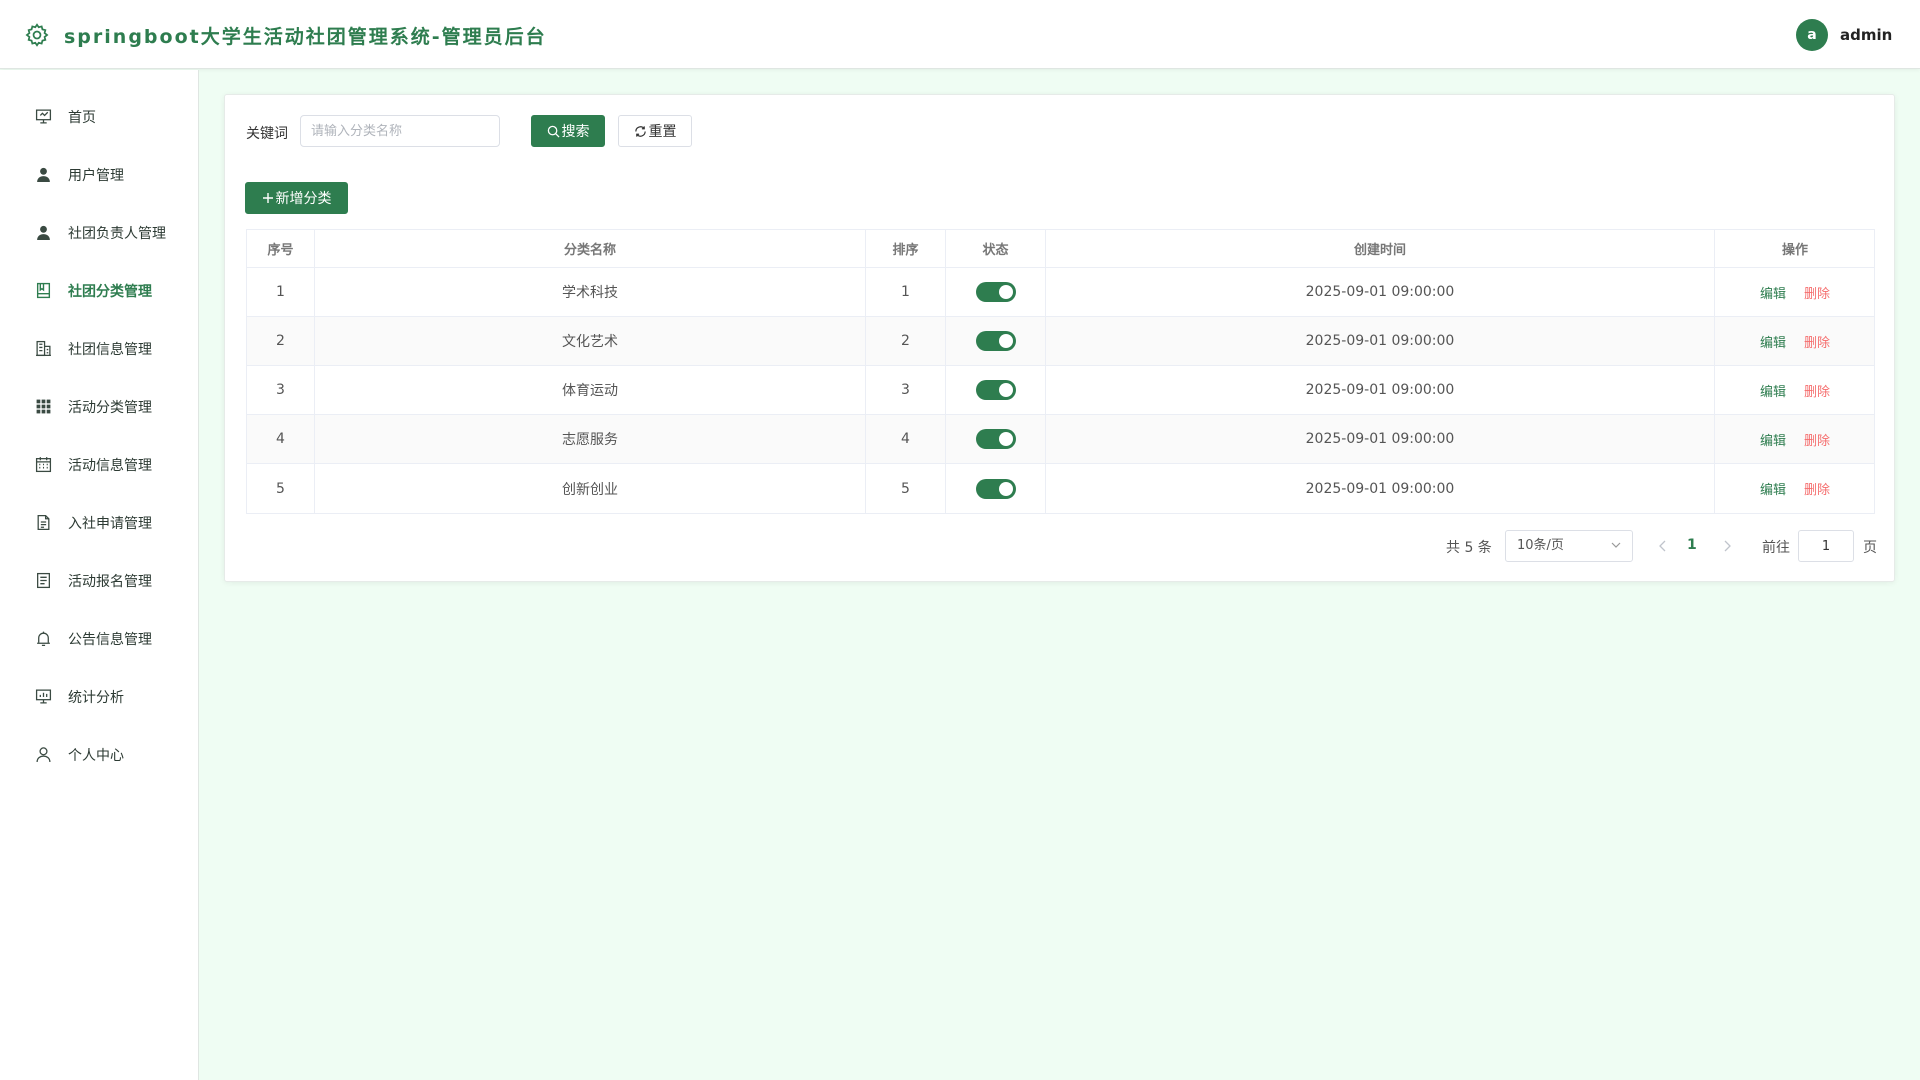 This screenshot has height=1080, width=1920. I want to click on column-header: 状态, so click(996, 248).